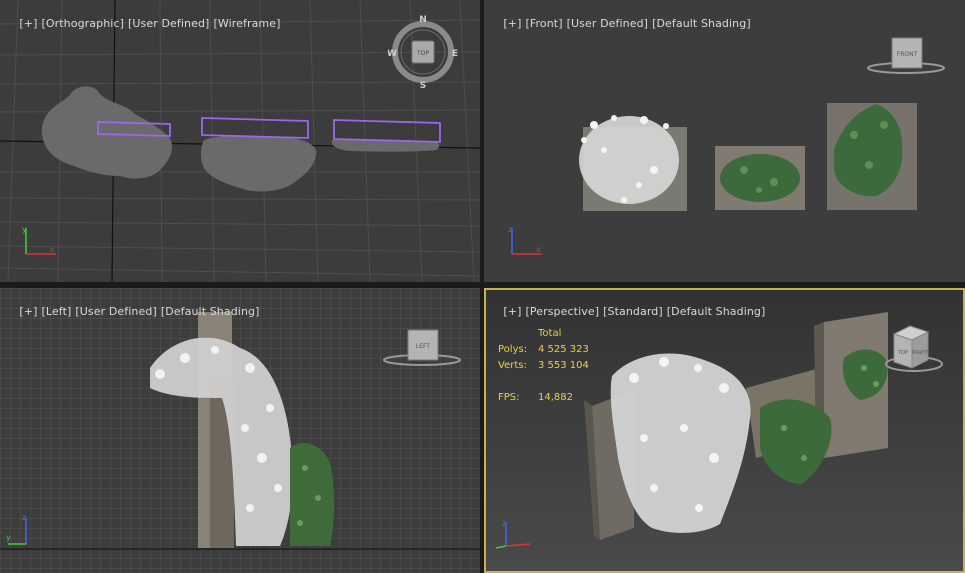  I want to click on view-mode-label: [Perspective], so click(563, 311).